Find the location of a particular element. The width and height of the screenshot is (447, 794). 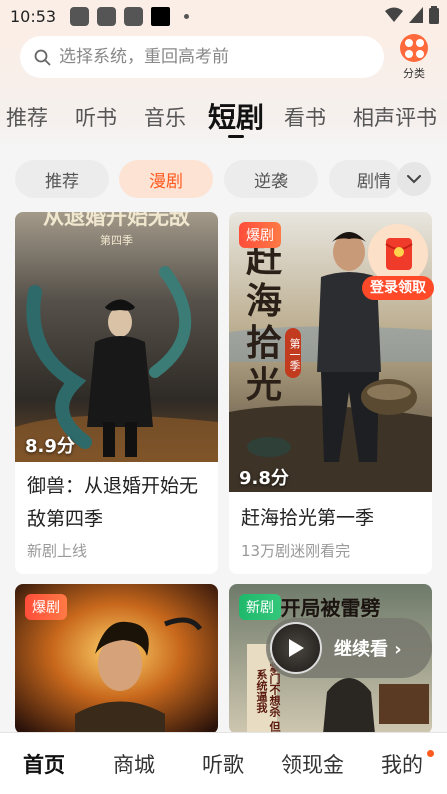

new-drama-badge: 新剧 is located at coordinates (260, 607).